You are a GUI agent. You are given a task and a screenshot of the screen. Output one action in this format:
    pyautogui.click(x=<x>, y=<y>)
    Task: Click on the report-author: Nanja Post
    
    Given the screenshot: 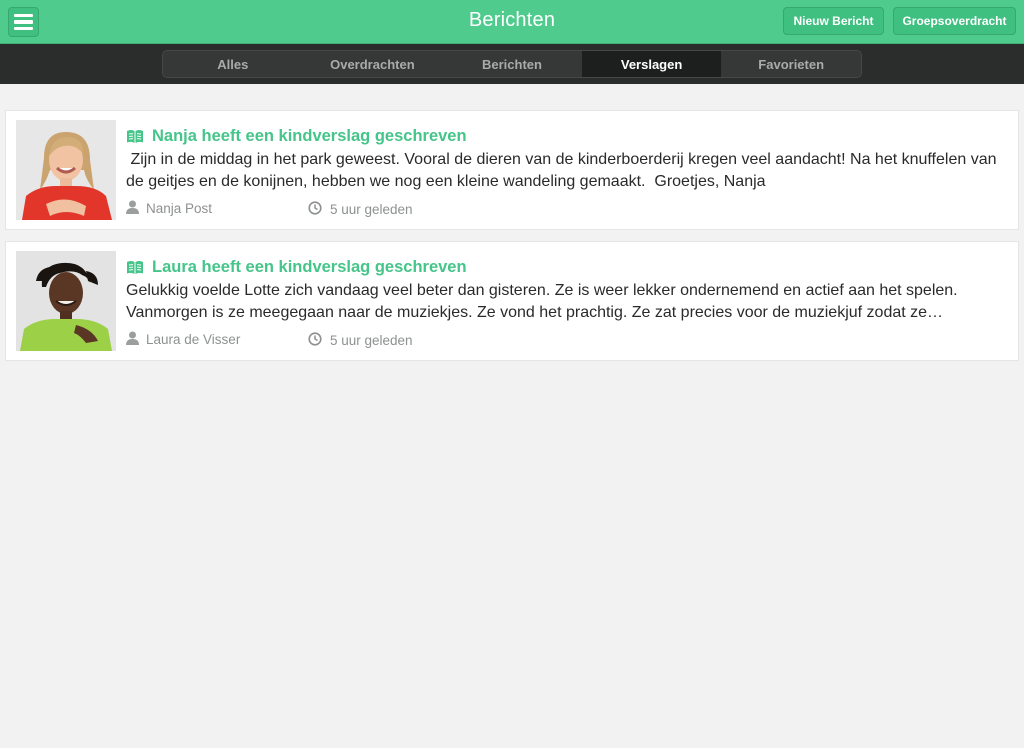 What is the action you would take?
    pyautogui.click(x=169, y=208)
    